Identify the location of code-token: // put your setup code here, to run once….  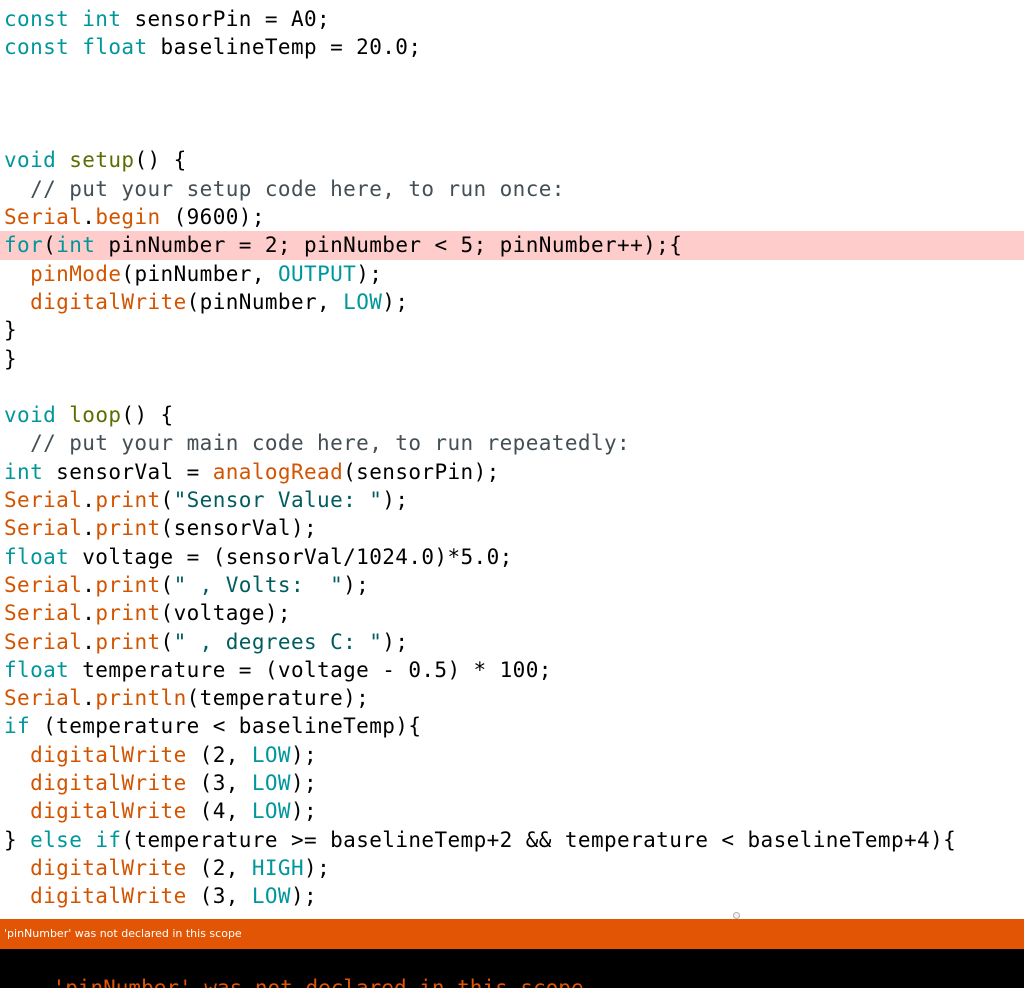
(284, 188).